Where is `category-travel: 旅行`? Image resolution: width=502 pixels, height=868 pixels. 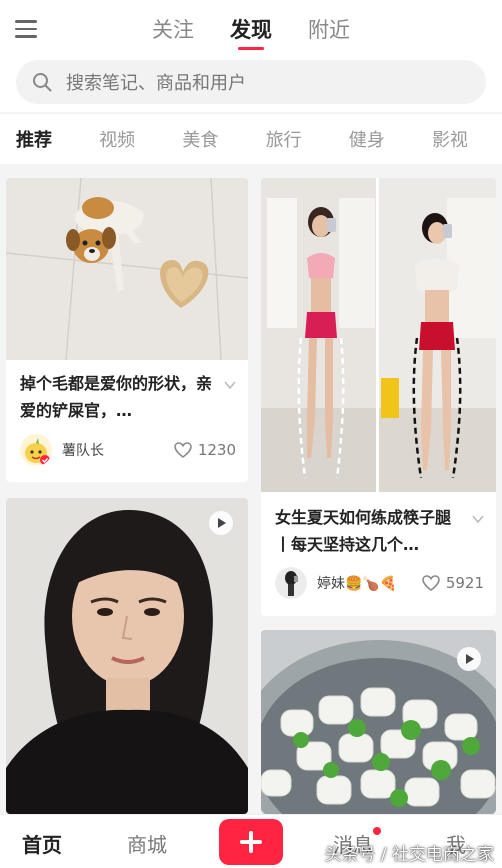 category-travel: 旅行 is located at coordinates (284, 139).